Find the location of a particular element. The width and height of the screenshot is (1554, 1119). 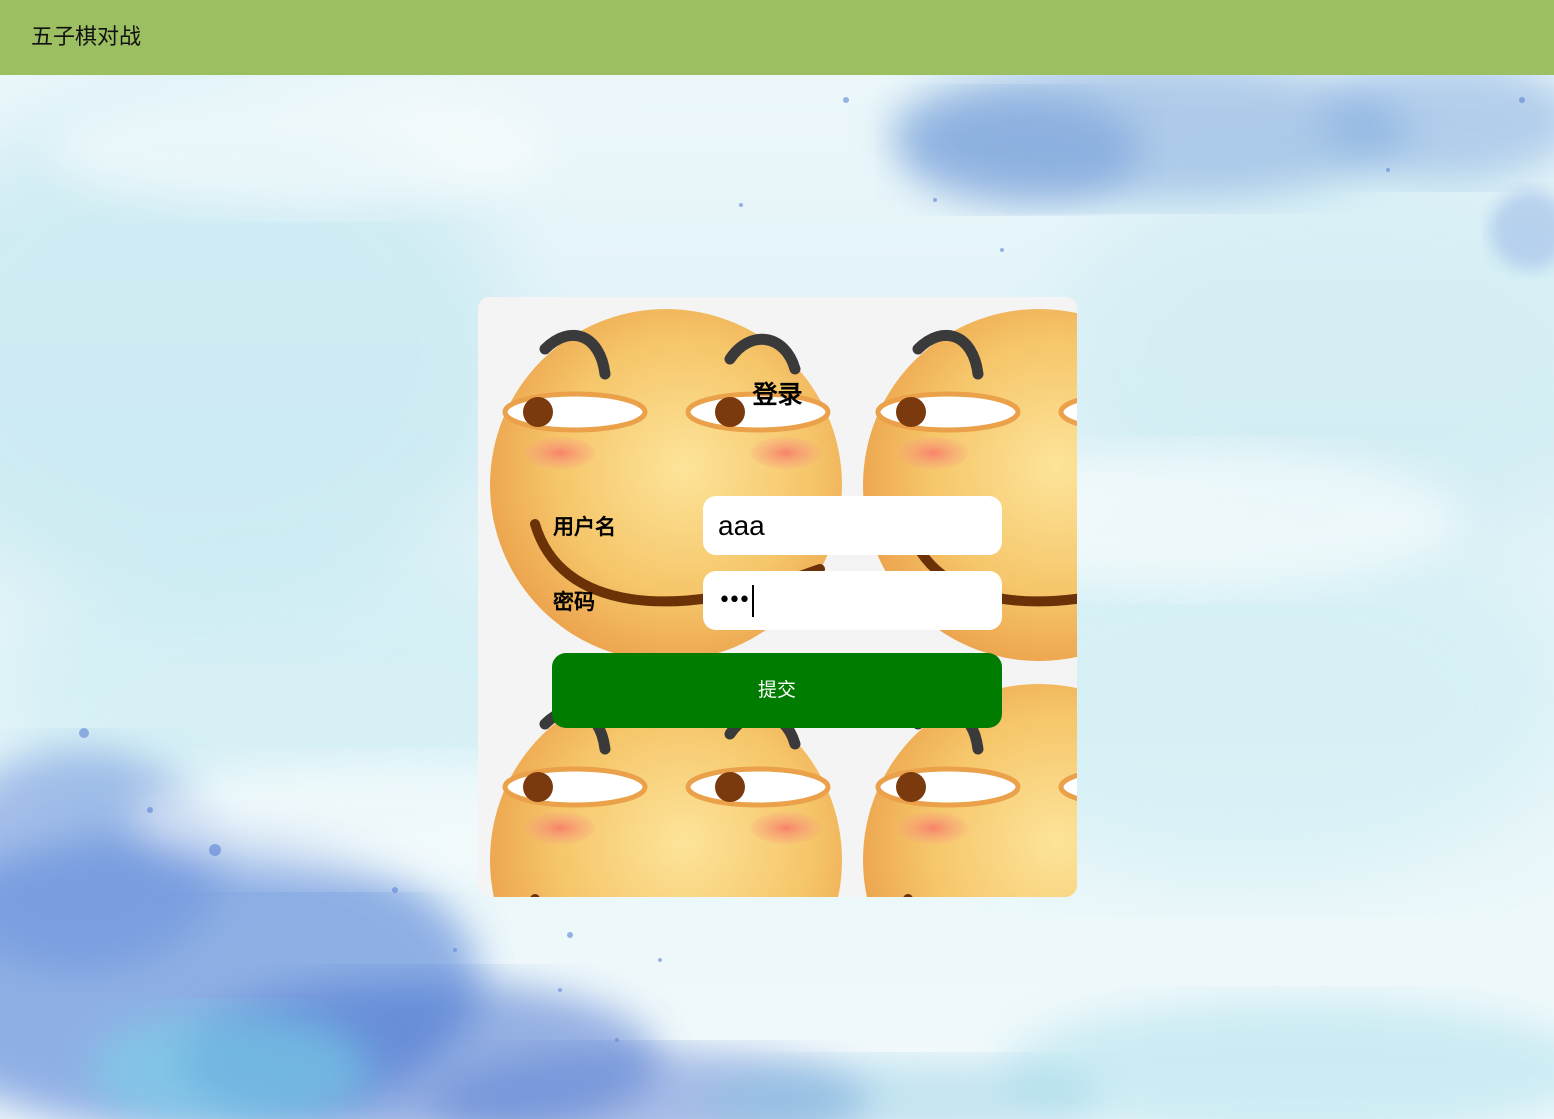

top-navbar: 五子棋对战 is located at coordinates (777, 37).